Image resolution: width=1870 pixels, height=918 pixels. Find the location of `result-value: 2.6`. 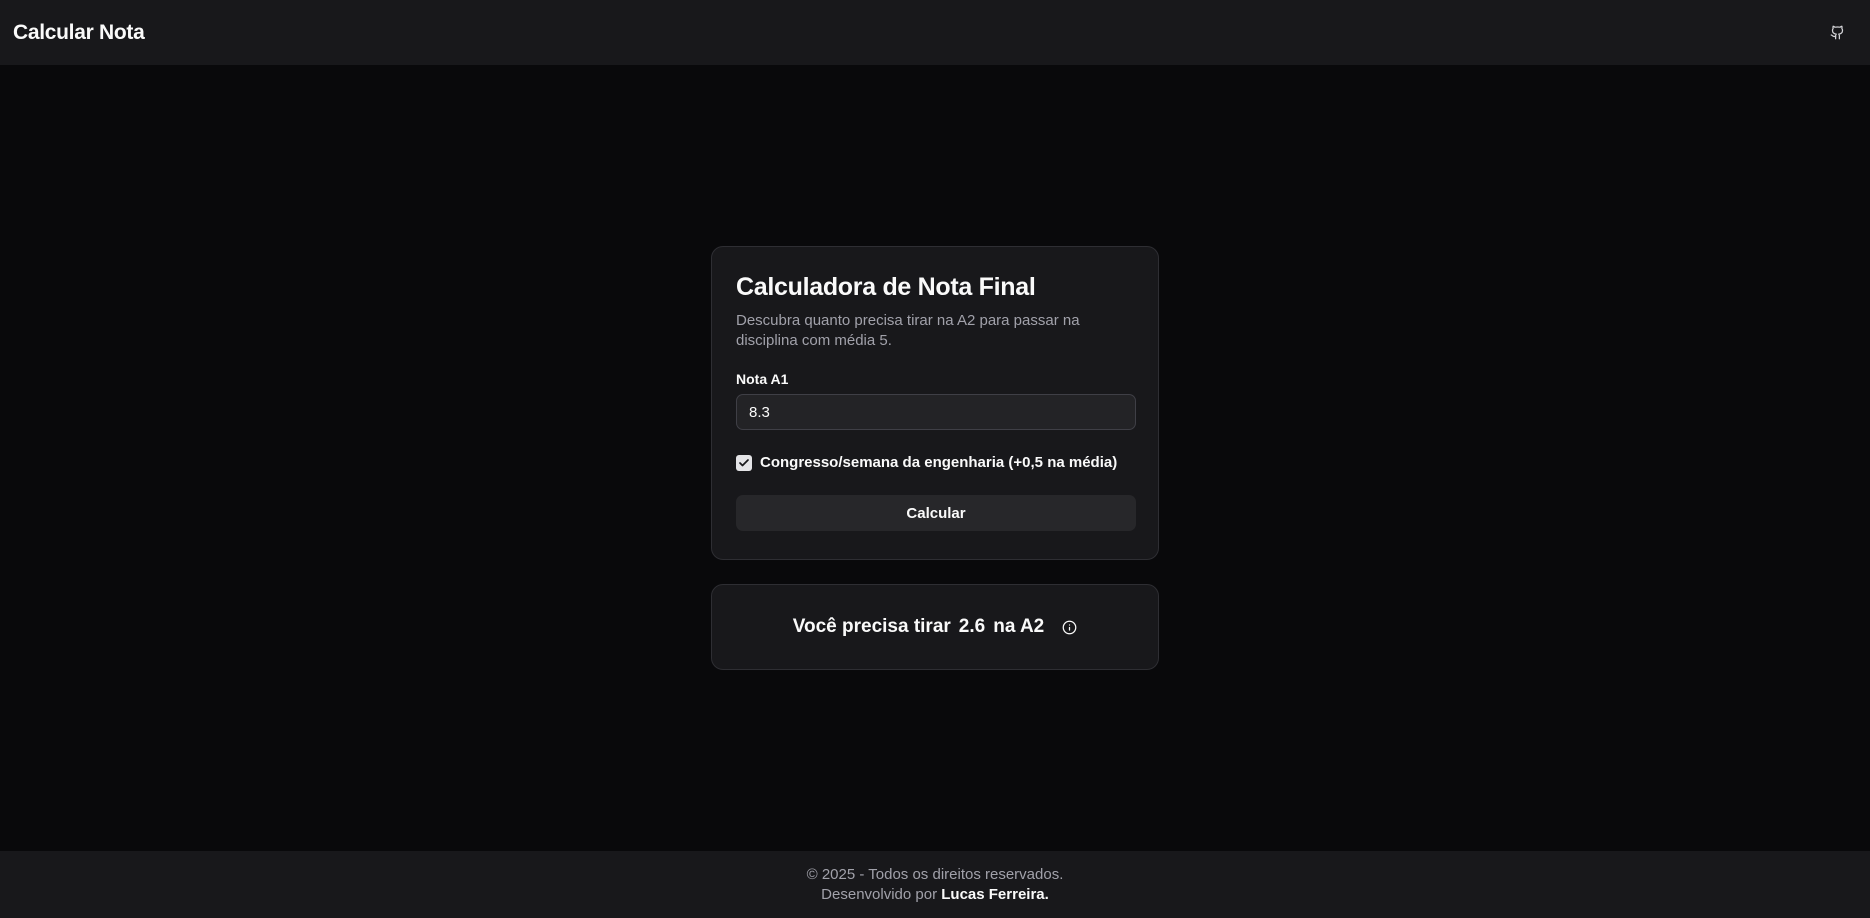

result-value: 2.6 is located at coordinates (972, 626).